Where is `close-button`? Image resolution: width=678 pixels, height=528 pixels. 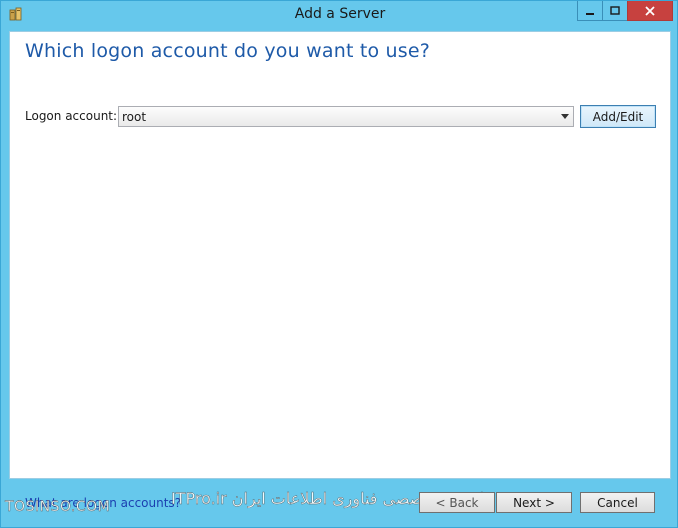 close-button is located at coordinates (650, 11).